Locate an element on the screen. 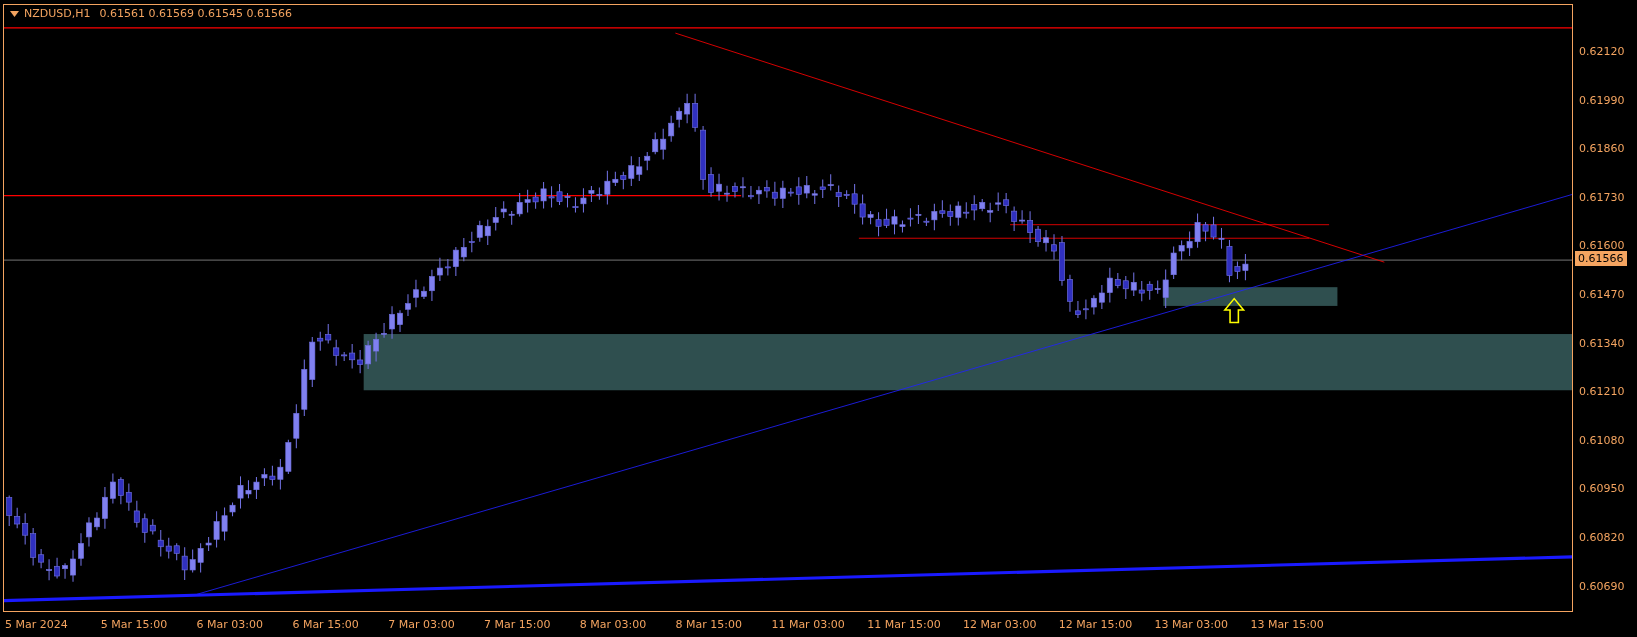 This screenshot has width=1637, height=637. symbol-label: NZDUSD,H1 is located at coordinates (57, 13).